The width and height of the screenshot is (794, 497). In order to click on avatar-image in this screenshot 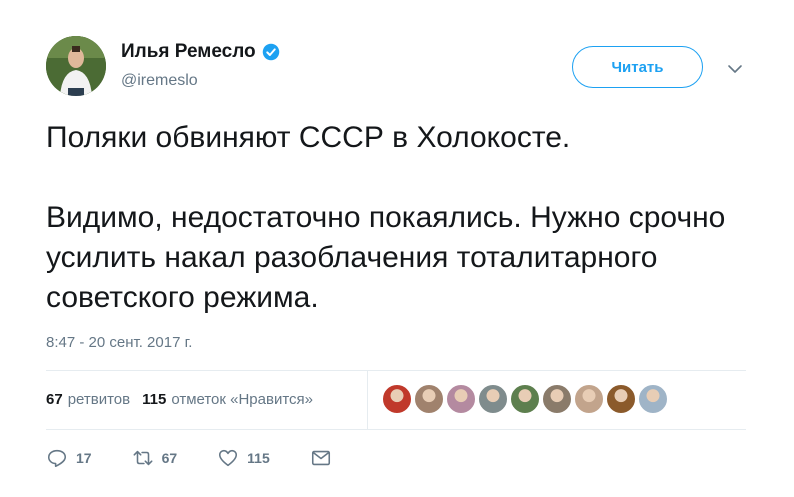, I will do `click(76, 66)`.